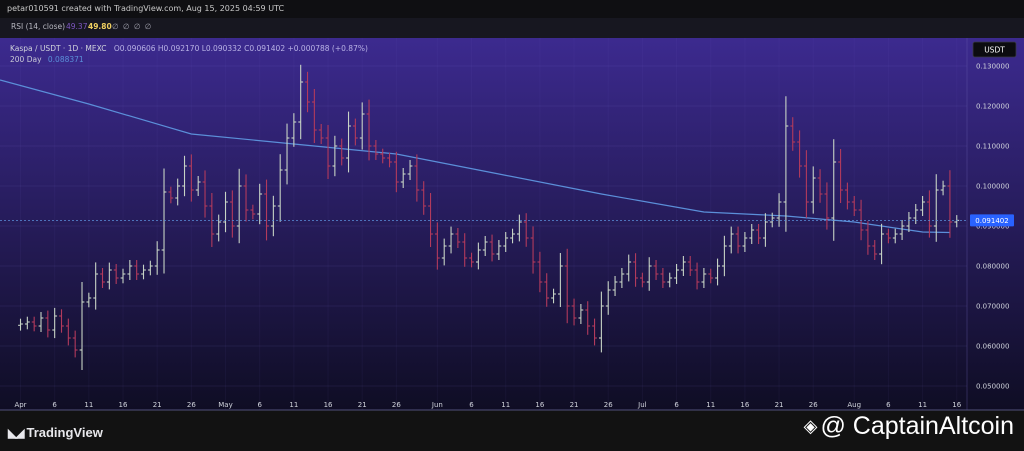 The height and width of the screenshot is (451, 1024). I want to click on tradingview-logo: ◣◢ TradingView, so click(55, 433).